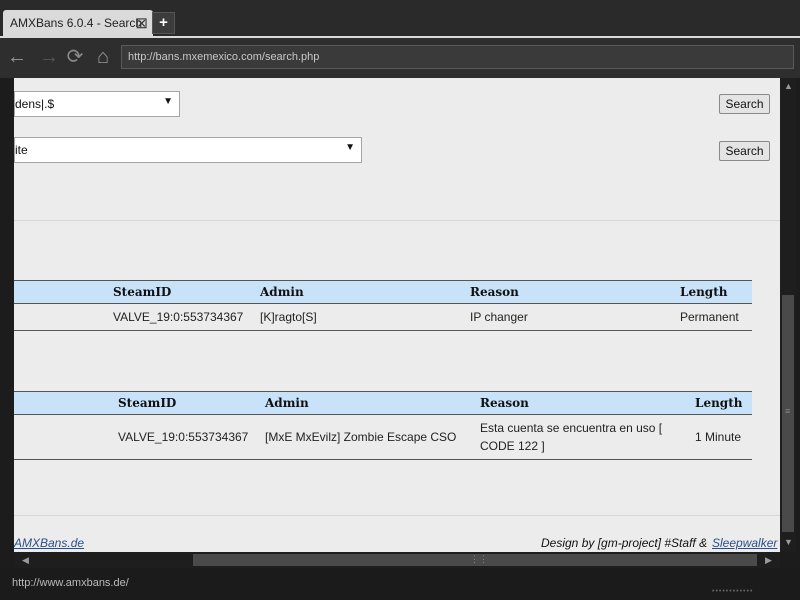  What do you see at coordinates (21, 150) in the screenshot?
I see `search-select-2-value: ite` at bounding box center [21, 150].